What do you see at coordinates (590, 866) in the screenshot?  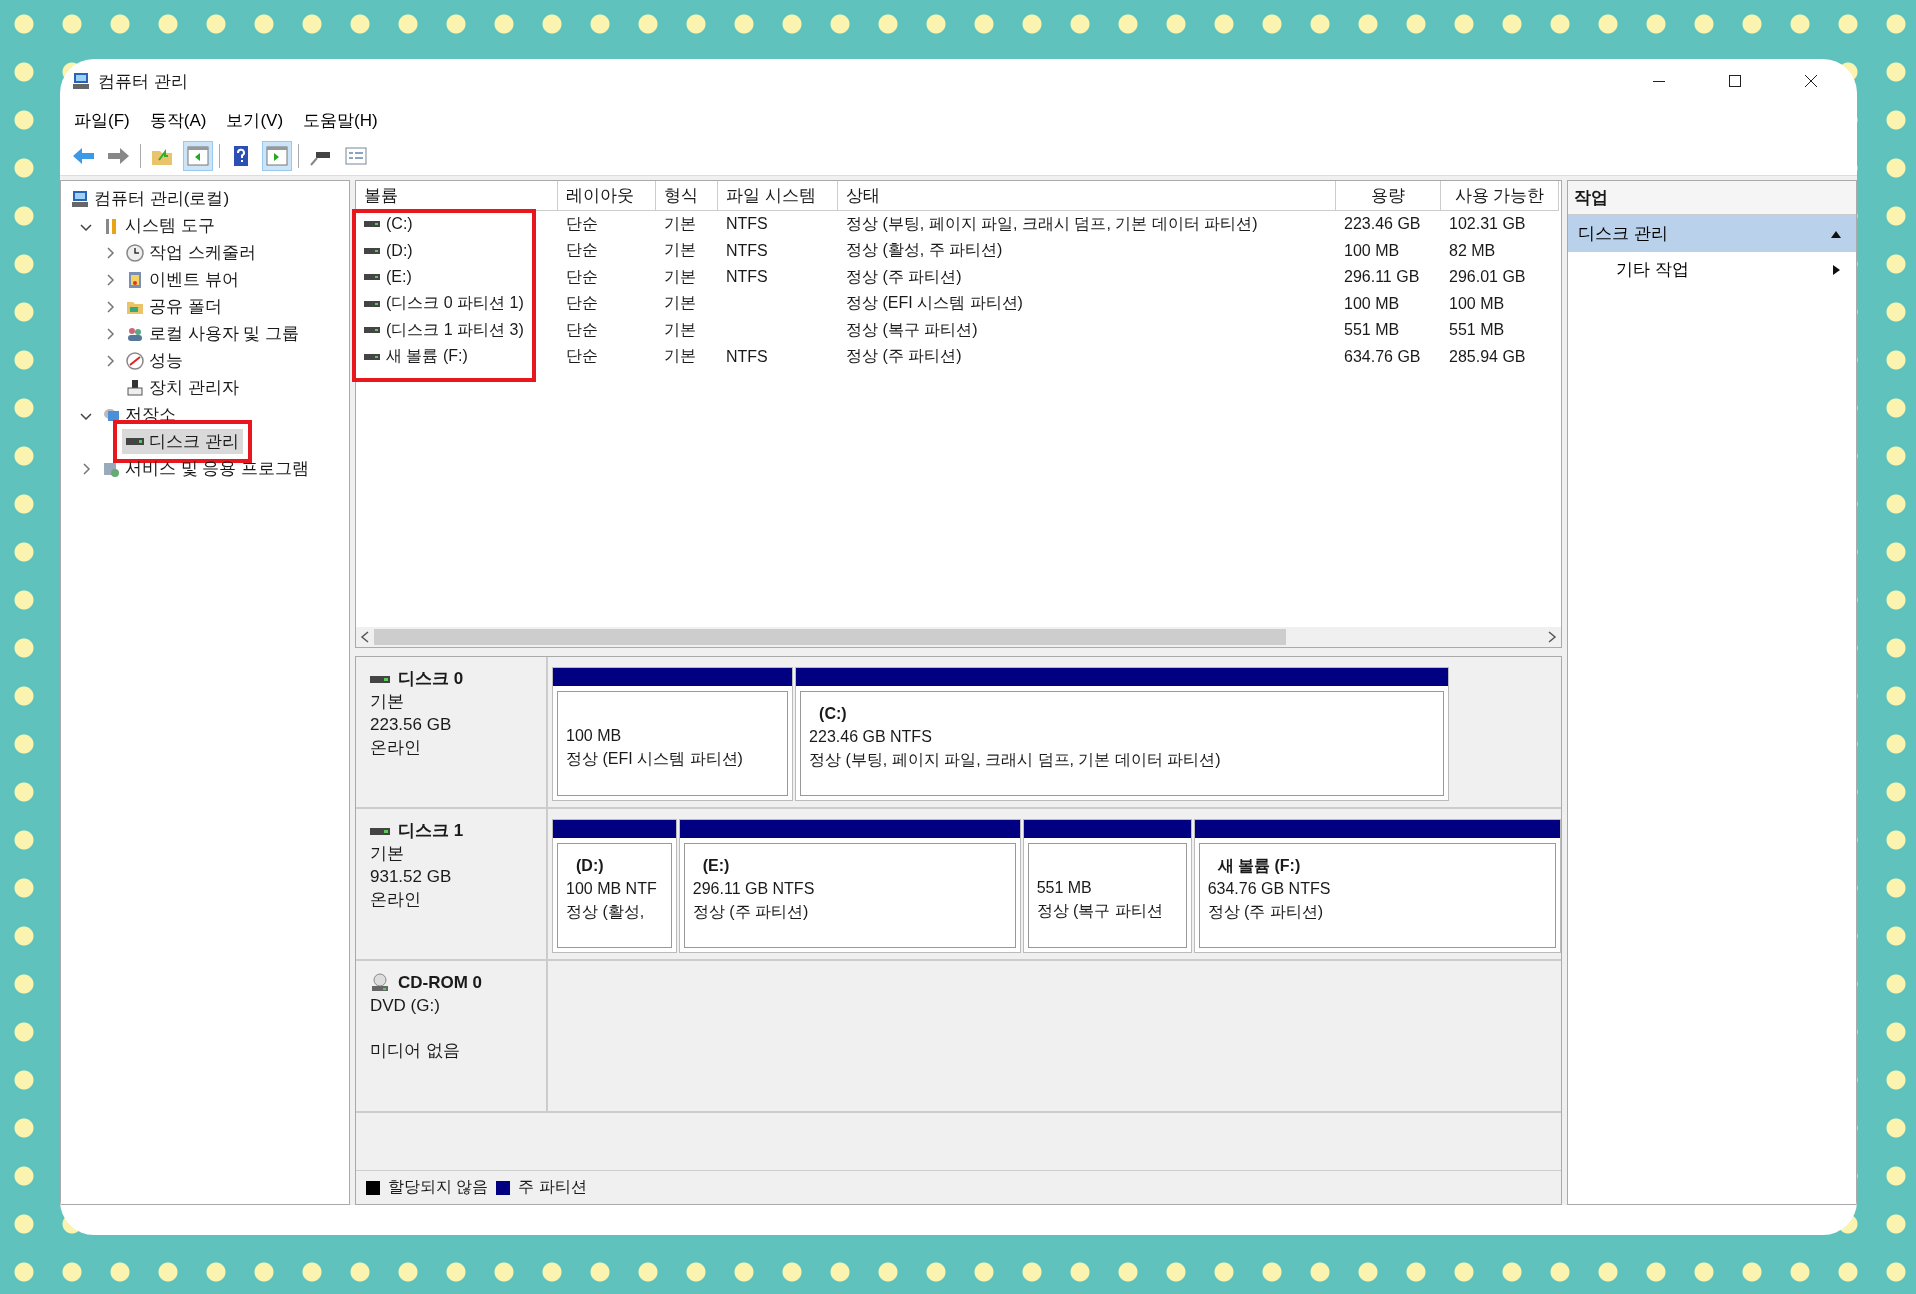 I see `partition-label: (D:)` at bounding box center [590, 866].